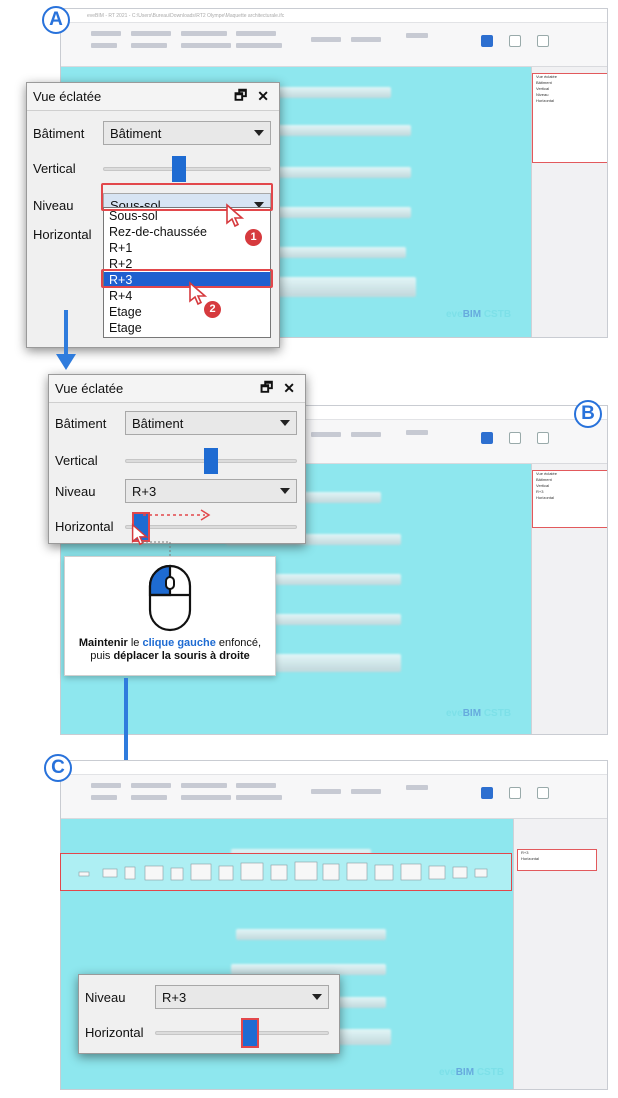 The image size is (618, 1098). Describe the element at coordinates (66, 334) in the screenshot. I see `flow-arrow` at that location.